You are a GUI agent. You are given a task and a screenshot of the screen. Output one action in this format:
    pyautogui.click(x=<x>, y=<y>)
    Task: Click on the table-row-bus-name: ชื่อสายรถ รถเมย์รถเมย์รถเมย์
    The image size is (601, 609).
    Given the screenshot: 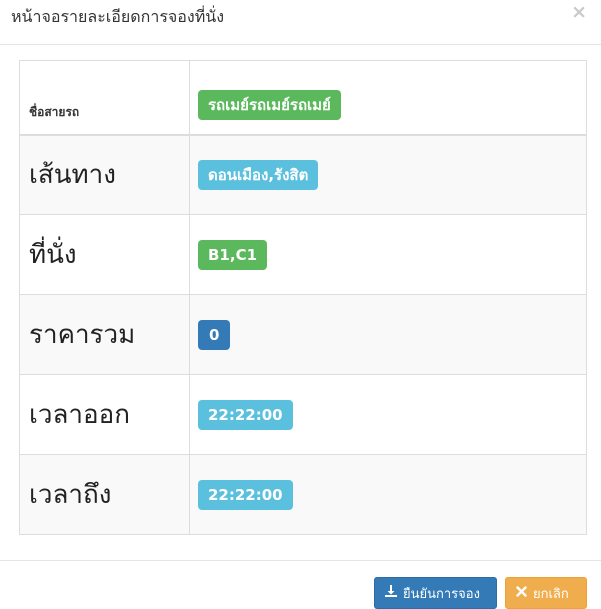 What is the action you would take?
    pyautogui.click(x=303, y=98)
    